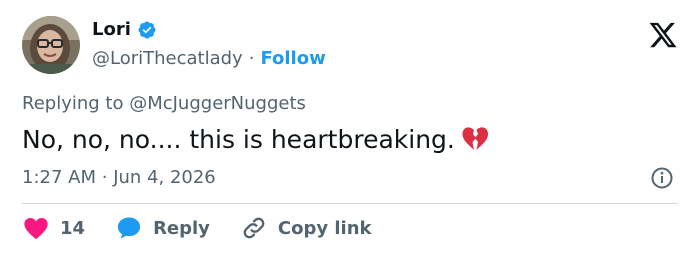 Image resolution: width=700 pixels, height=256 pixels. I want to click on author-name-row: Lori, so click(124, 29).